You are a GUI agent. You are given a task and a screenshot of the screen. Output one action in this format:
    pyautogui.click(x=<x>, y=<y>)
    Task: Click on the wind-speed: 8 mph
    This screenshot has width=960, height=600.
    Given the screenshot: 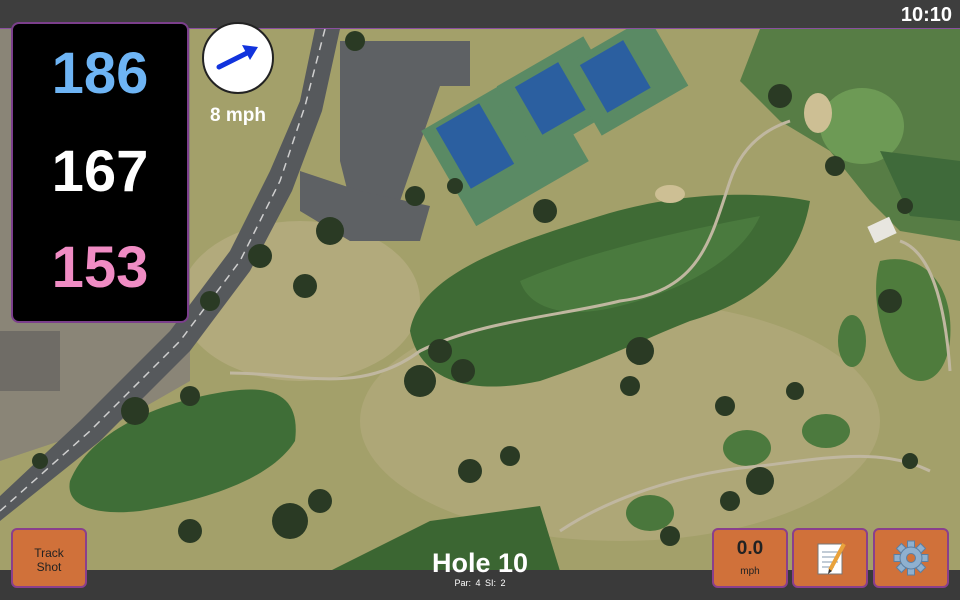 What is the action you would take?
    pyautogui.click(x=238, y=115)
    